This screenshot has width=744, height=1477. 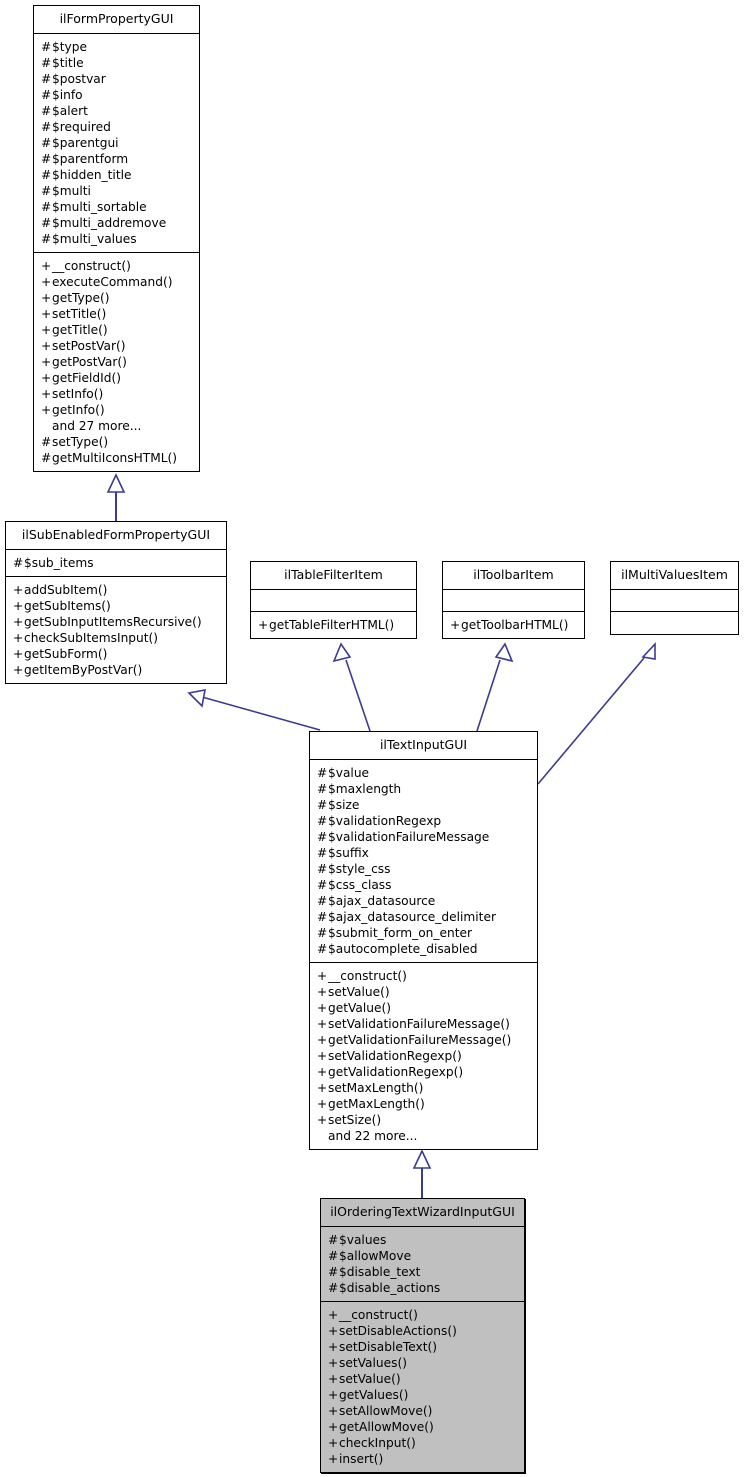 I want to click on attribute-row: #$parentform, so click(x=116, y=159).